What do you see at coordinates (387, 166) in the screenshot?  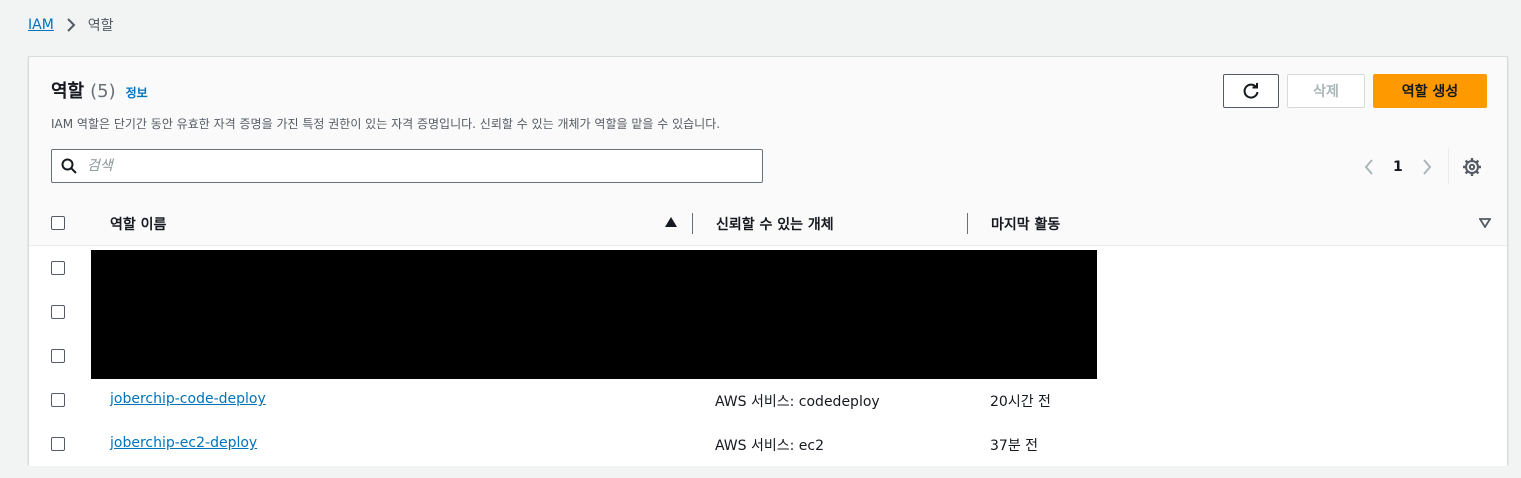 I see `search-input` at bounding box center [387, 166].